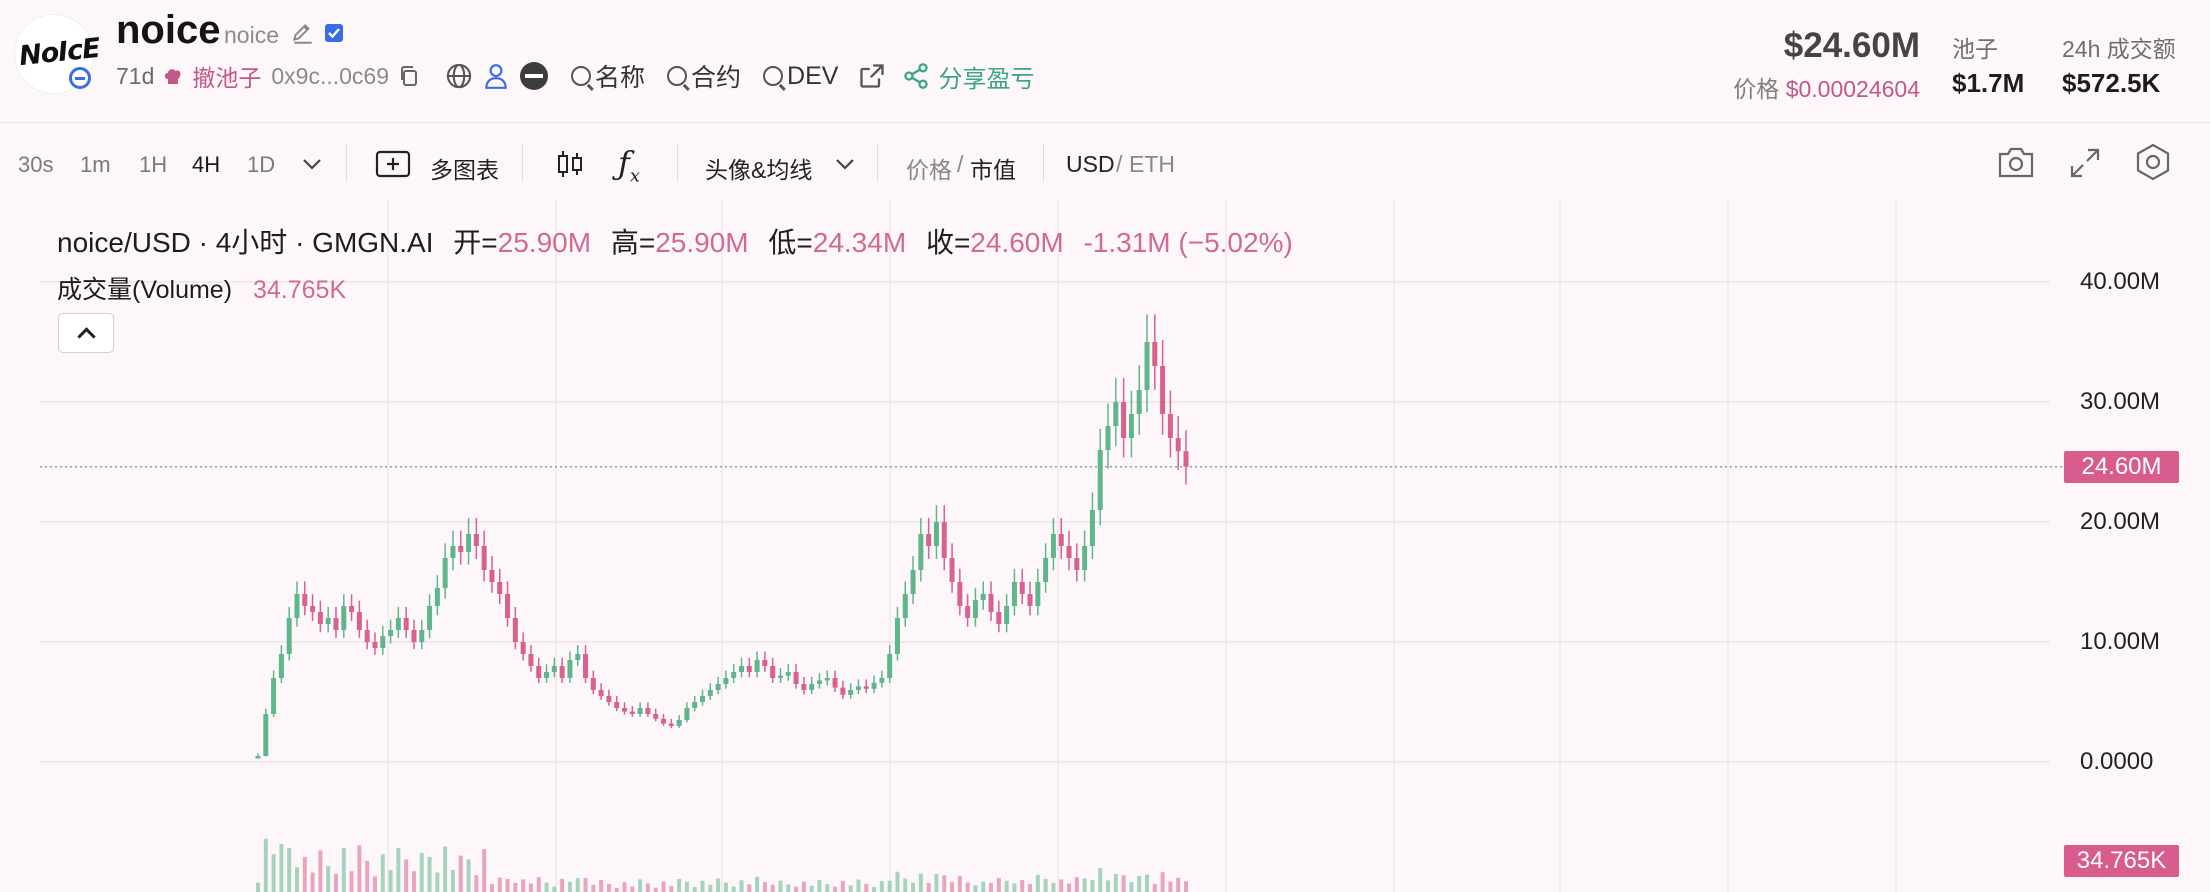 Image resolution: width=2210 pixels, height=892 pixels. Describe the element at coordinates (2153, 162) in the screenshot. I see `settings-icon` at that location.